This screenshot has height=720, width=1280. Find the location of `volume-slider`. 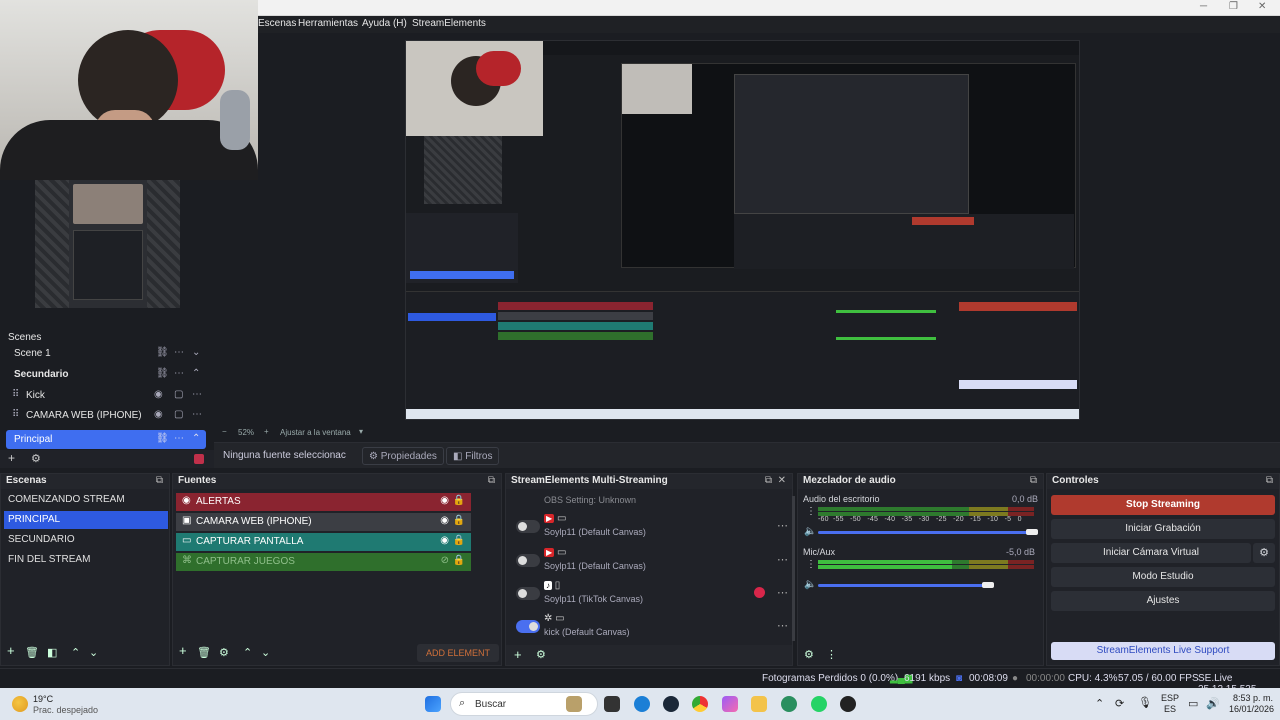

volume-slider is located at coordinates (923, 532).